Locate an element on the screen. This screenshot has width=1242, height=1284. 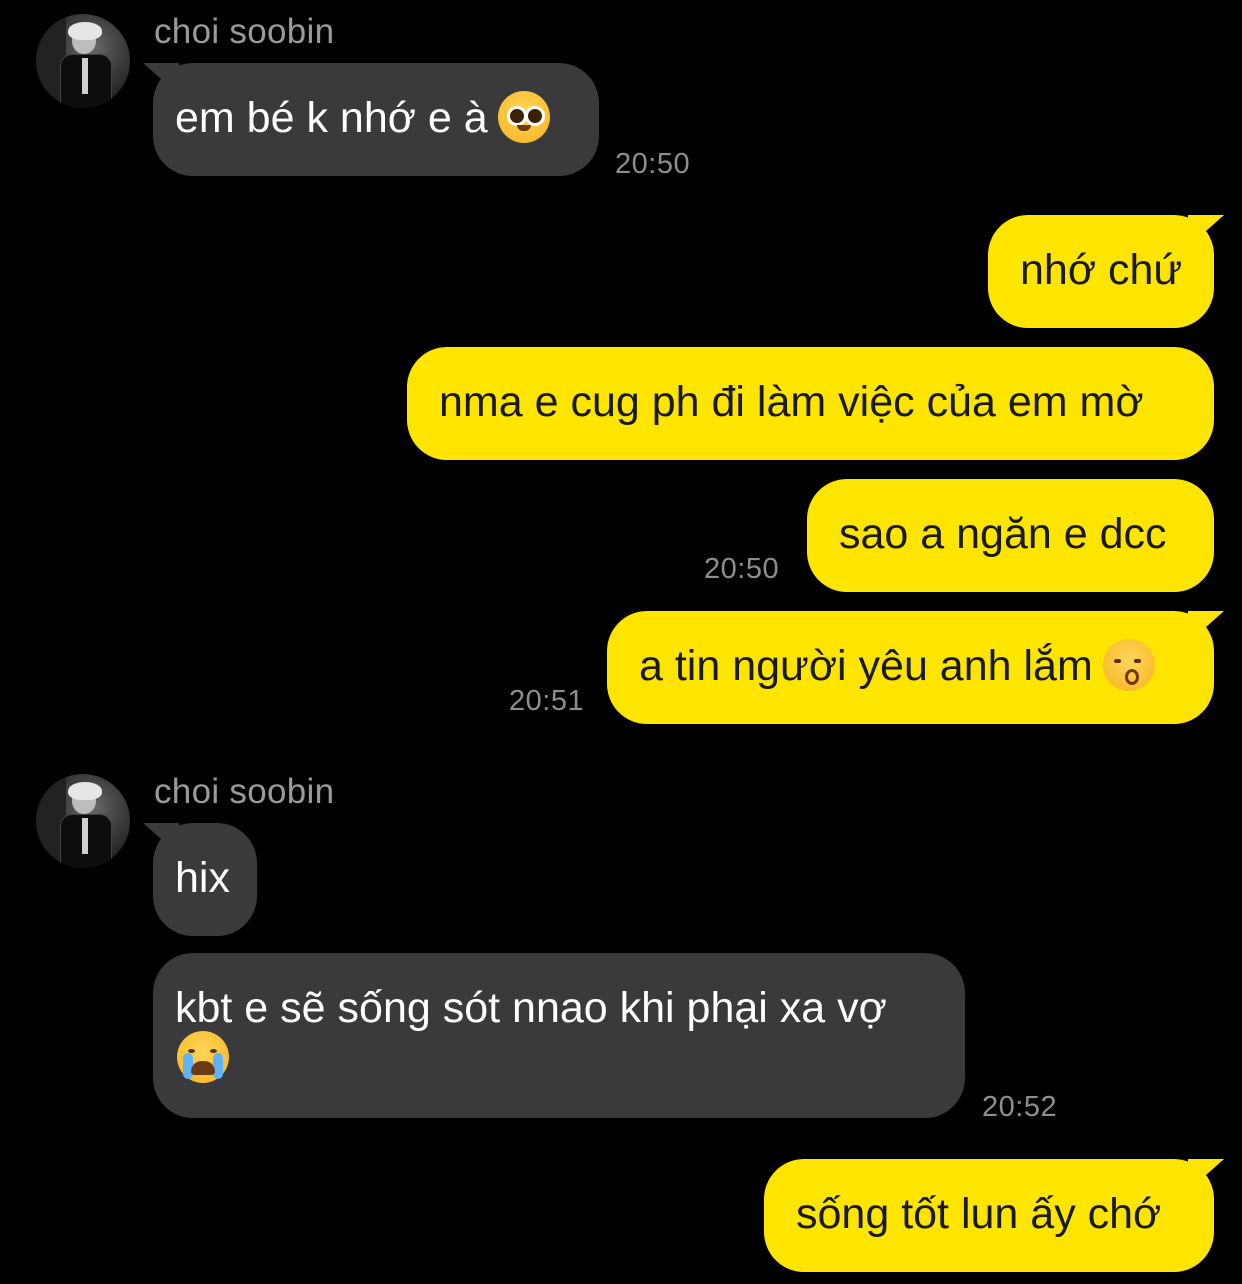
message-bubble-incoming: hix is located at coordinates (205, 879).